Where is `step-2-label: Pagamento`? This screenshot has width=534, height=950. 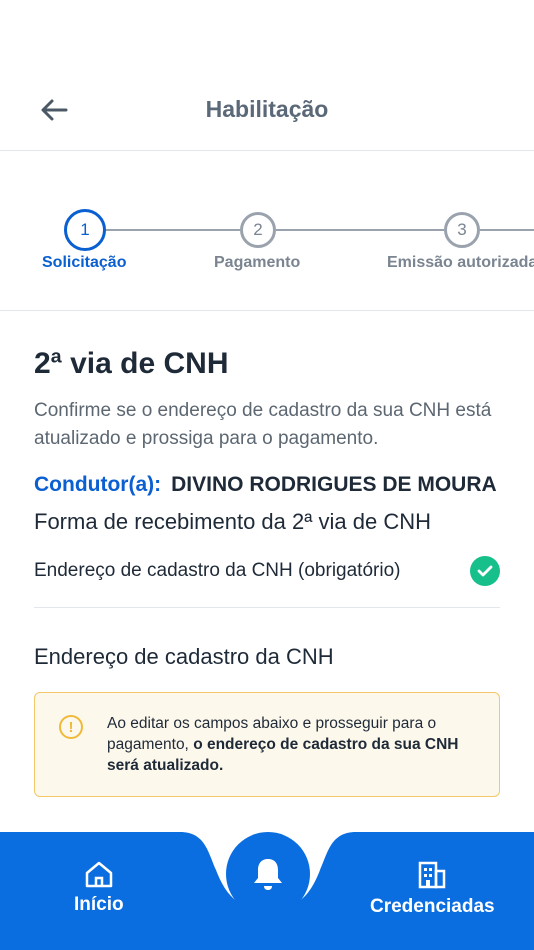
step-2-label: Pagamento is located at coordinates (257, 262).